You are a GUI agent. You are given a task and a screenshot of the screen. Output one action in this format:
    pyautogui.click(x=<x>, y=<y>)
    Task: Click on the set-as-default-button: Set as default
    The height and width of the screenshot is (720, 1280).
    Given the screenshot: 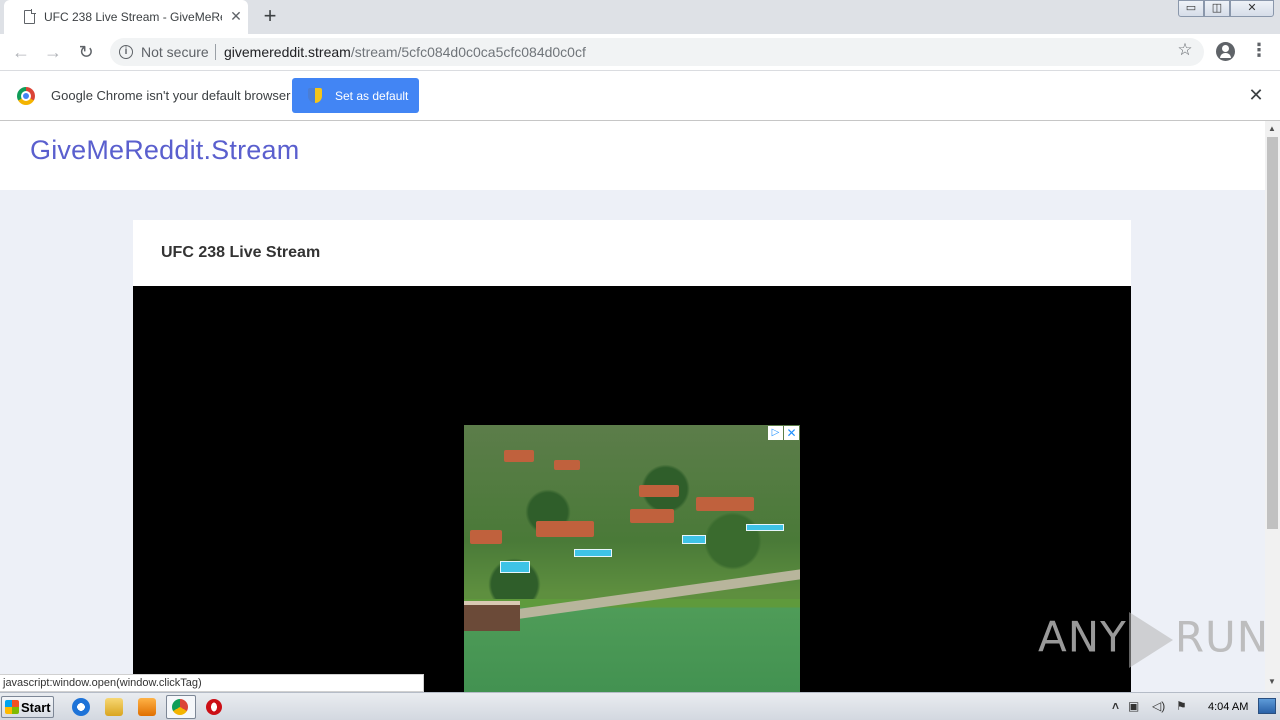 What is the action you would take?
    pyautogui.click(x=355, y=95)
    